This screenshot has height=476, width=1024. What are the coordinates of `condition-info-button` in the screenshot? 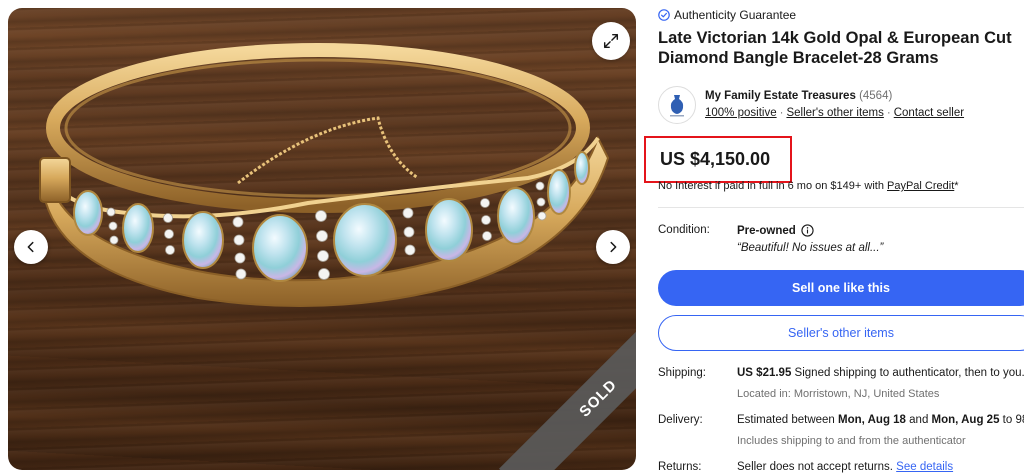 It's located at (807, 230).